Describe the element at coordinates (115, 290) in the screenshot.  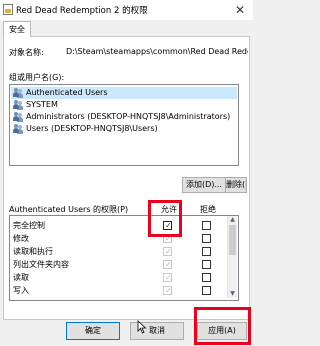
I see `permission-row-write: 写入 ✓` at that location.